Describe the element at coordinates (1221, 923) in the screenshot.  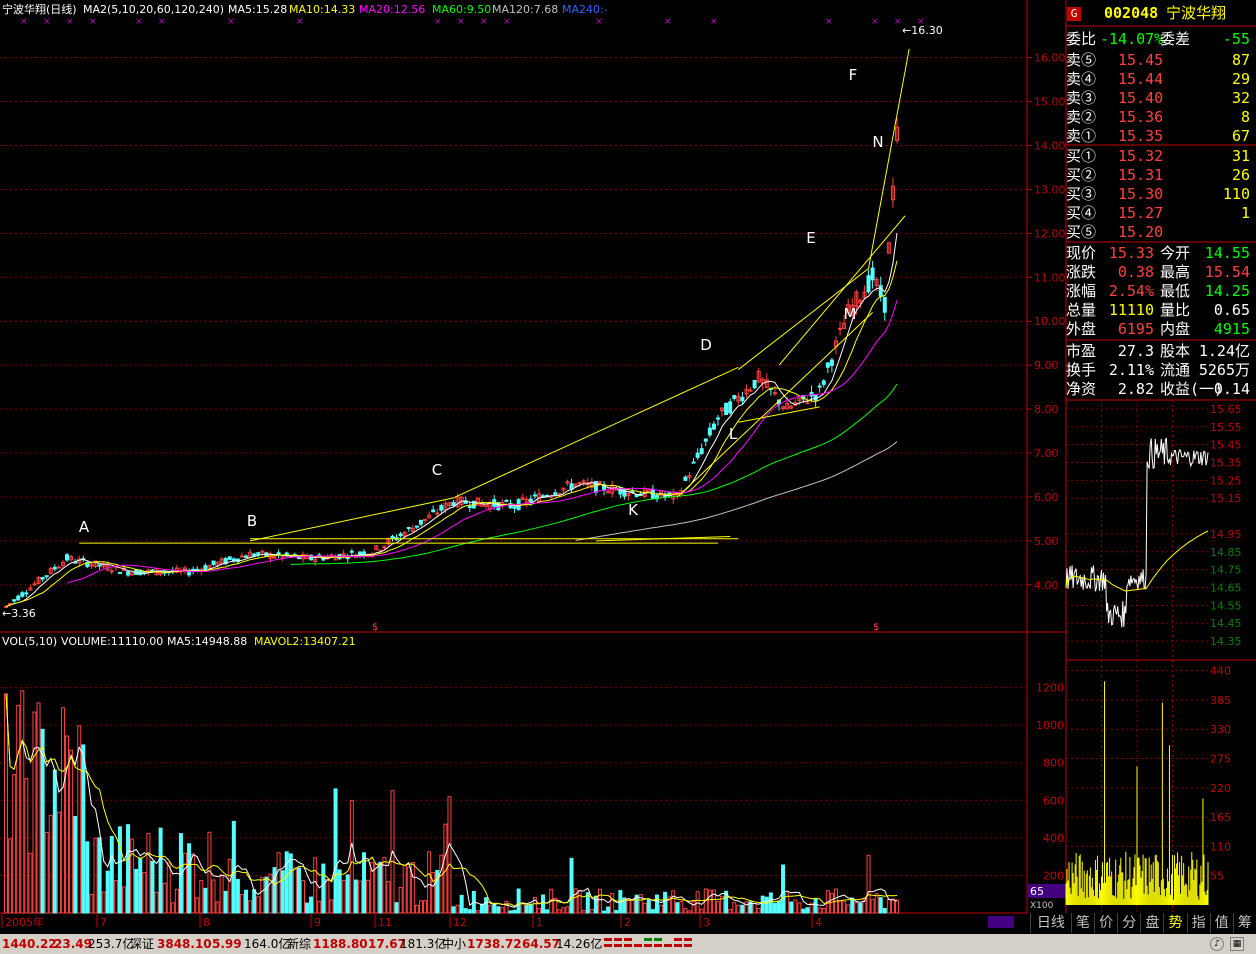
I see `tab-7: 值` at that location.